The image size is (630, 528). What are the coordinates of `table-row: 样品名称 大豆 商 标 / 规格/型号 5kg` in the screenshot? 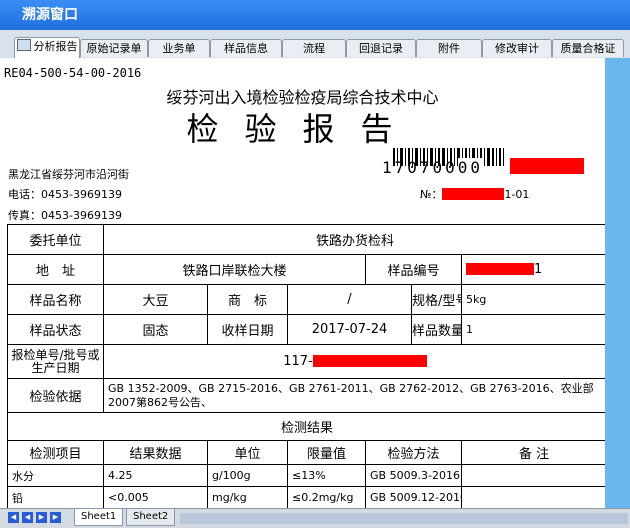 It's located at (306, 299).